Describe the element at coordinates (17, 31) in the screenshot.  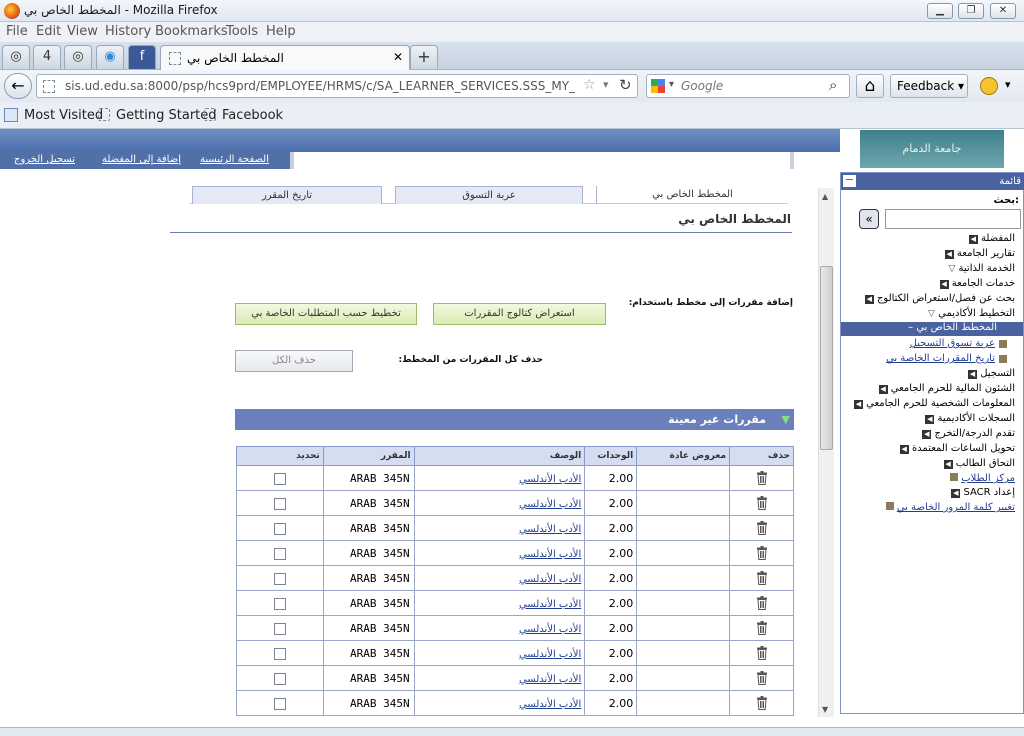
I see `menu-file: File` at that location.